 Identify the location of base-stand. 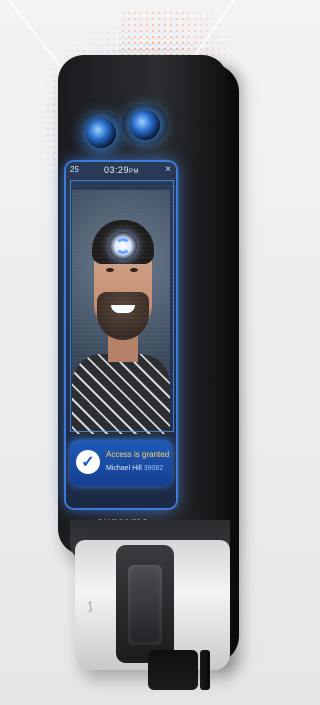
(173, 670).